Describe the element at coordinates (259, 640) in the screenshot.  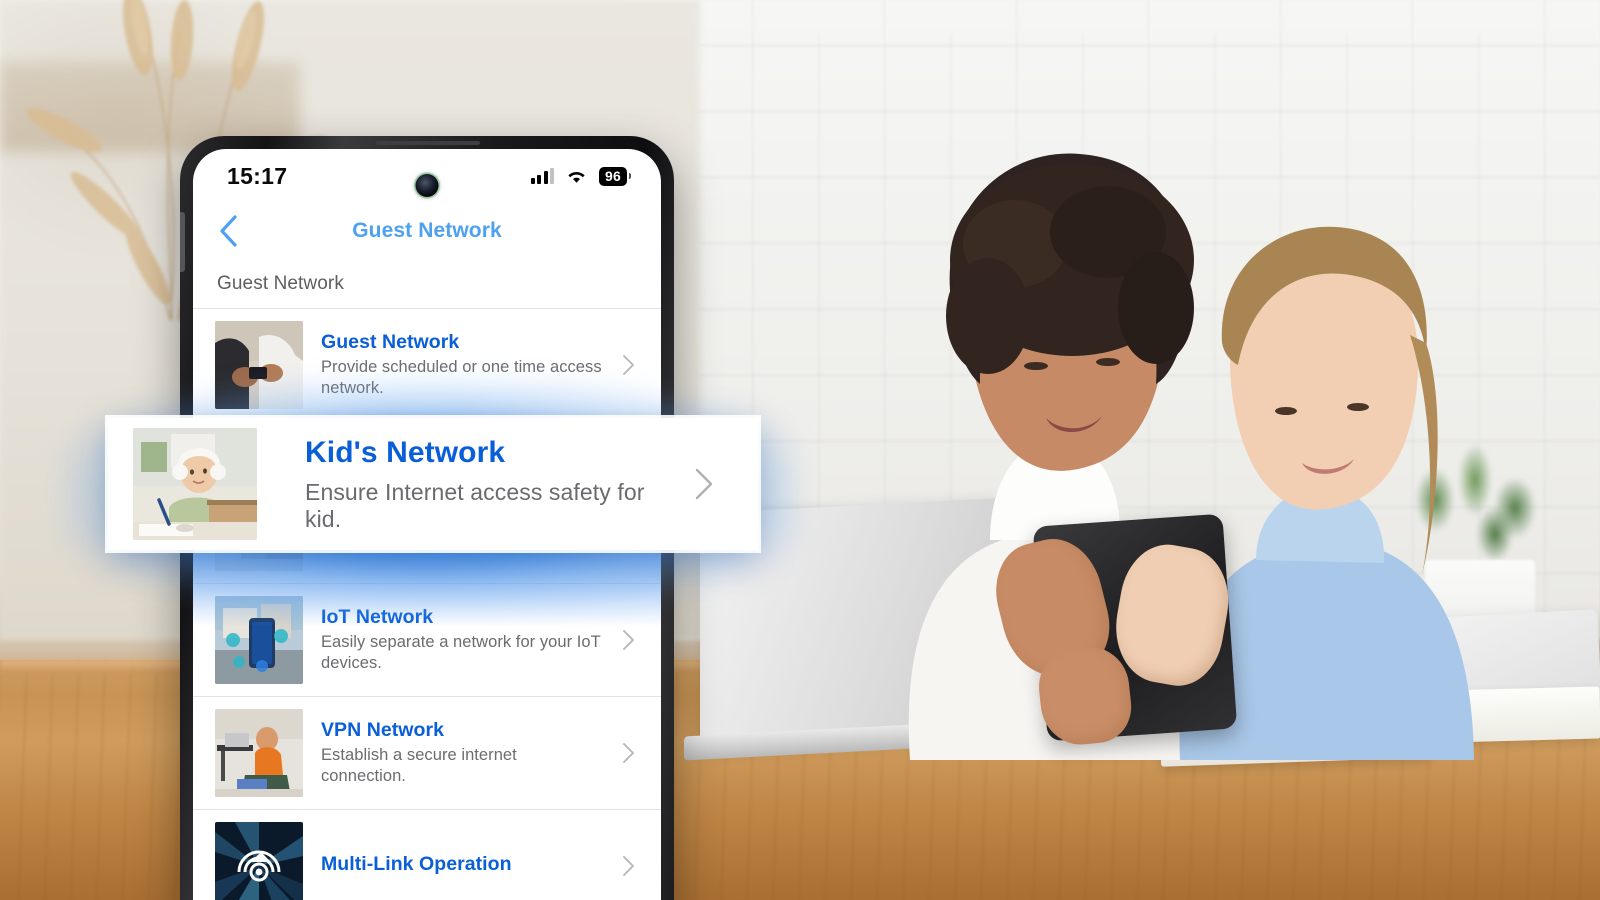
I see `thumbnail-iot-network` at that location.